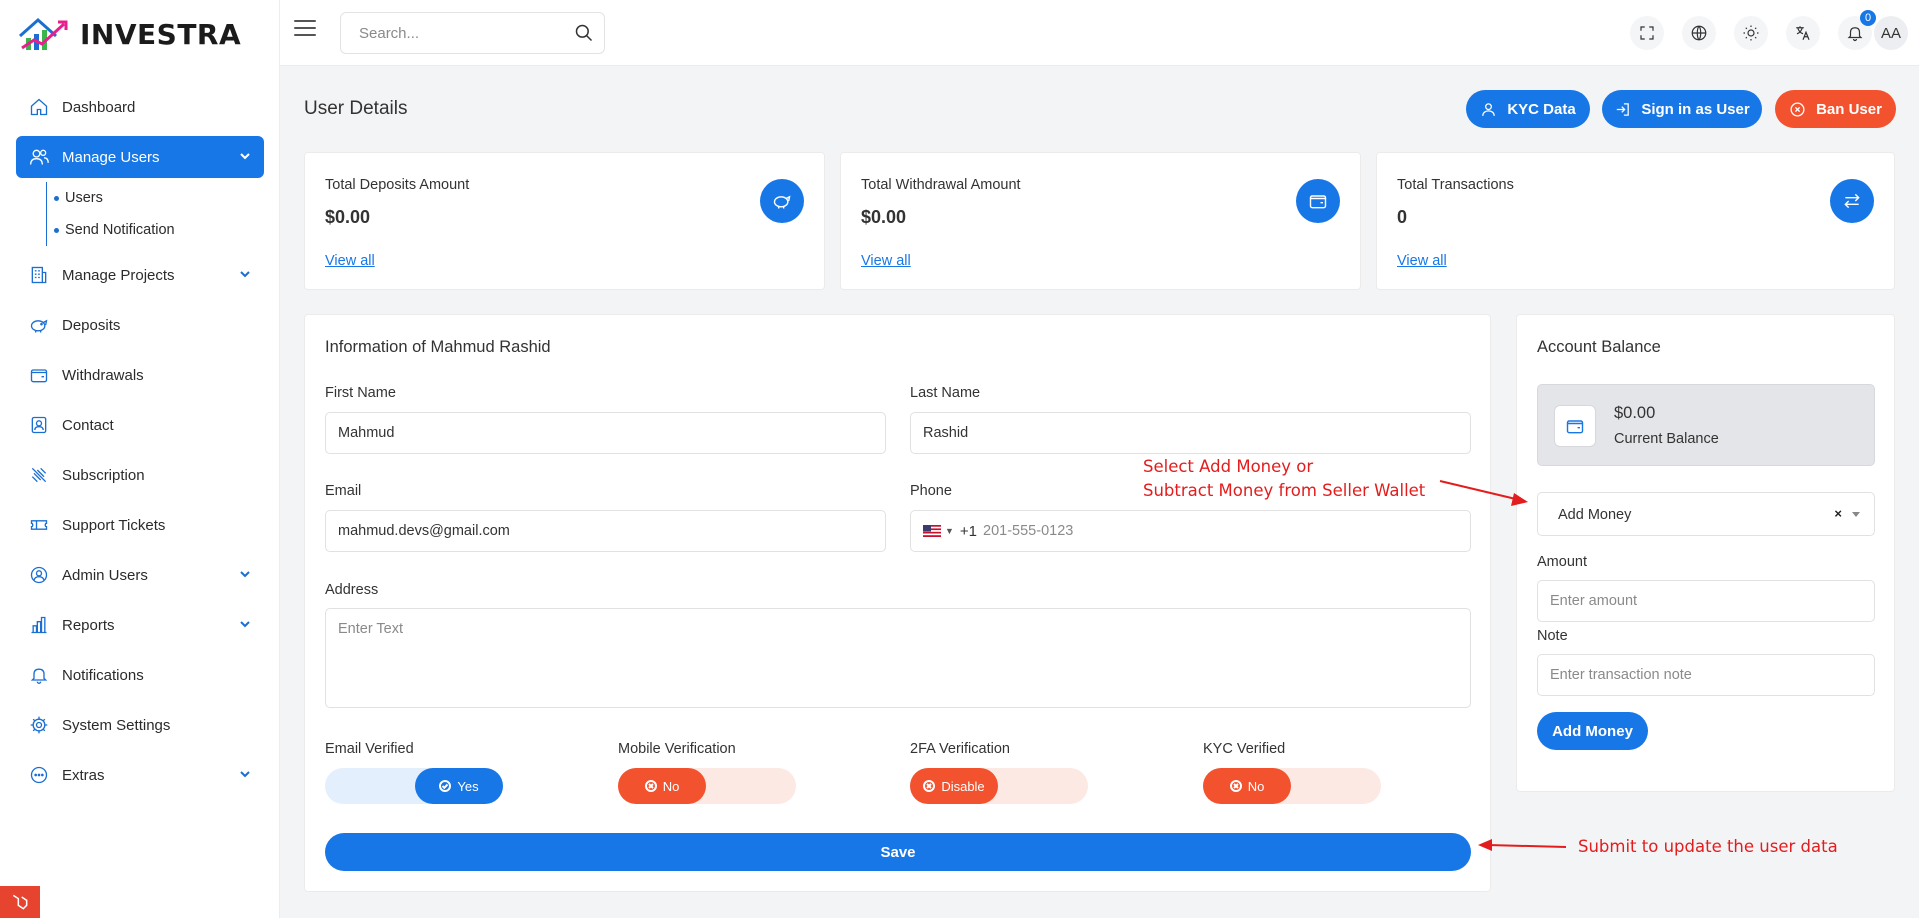 The height and width of the screenshot is (918, 1919). What do you see at coordinates (140, 375) in the screenshot?
I see `sidebar-item-withdrawals: Withdrawals` at bounding box center [140, 375].